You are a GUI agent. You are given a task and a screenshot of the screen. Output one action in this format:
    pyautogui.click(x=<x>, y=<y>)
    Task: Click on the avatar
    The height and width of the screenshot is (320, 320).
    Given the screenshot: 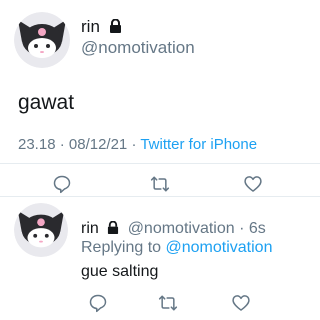 What is the action you would take?
    pyautogui.click(x=42, y=40)
    